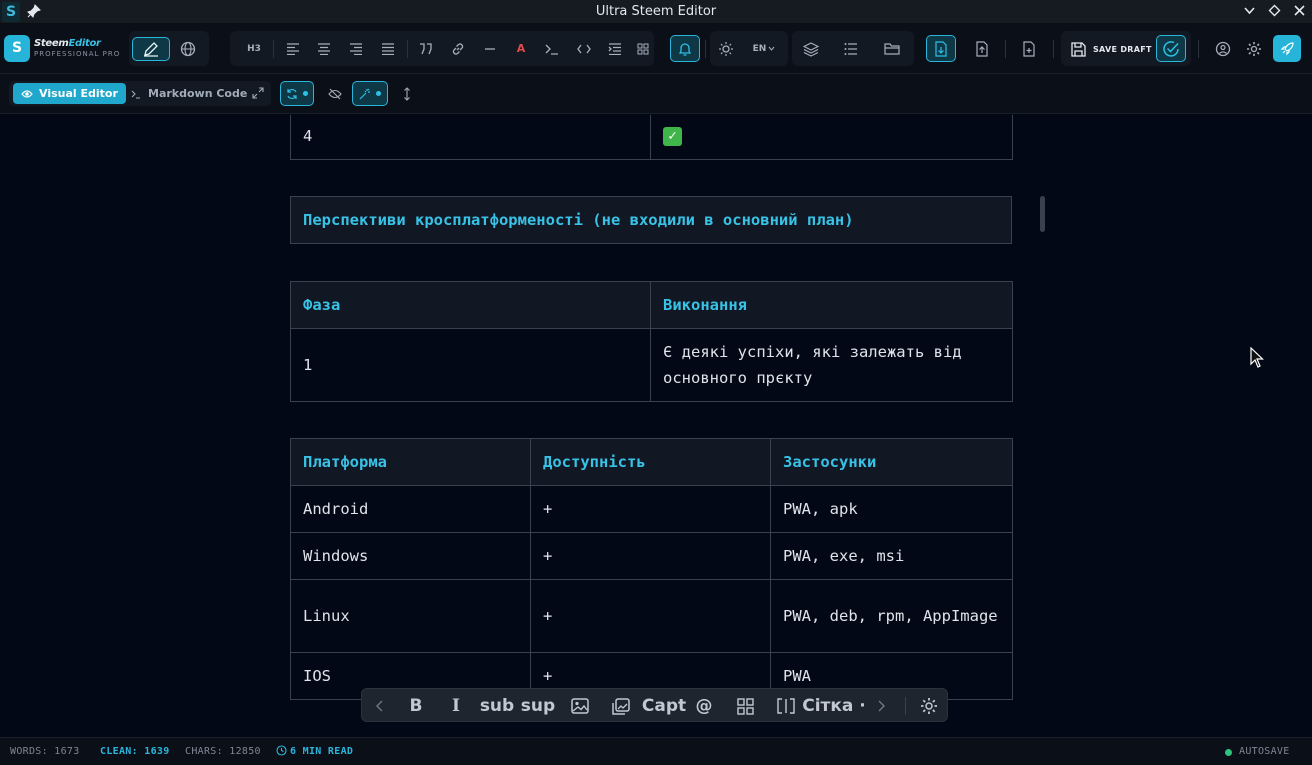 This screenshot has width=1312, height=765. I want to click on export-icon, so click(1029, 48).